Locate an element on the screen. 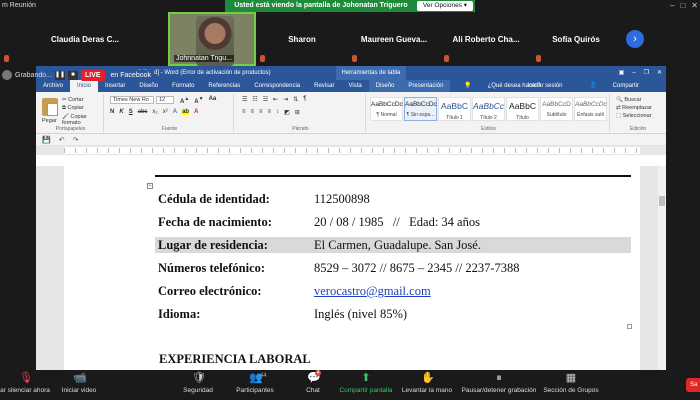 This screenshot has width=700, height=400. font-name-dropdown: Times New Ro is located at coordinates (132, 100).